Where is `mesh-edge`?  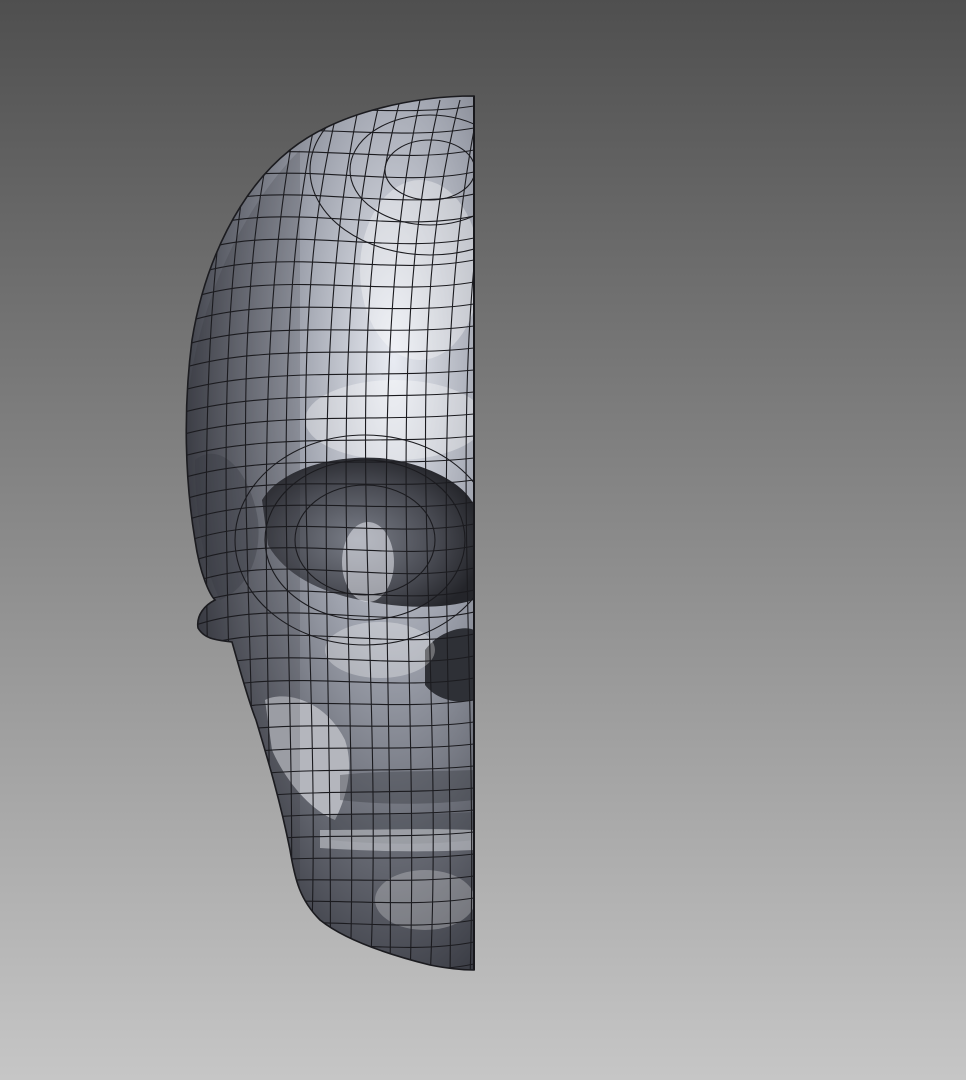 mesh-edge is located at coordinates (330, 966).